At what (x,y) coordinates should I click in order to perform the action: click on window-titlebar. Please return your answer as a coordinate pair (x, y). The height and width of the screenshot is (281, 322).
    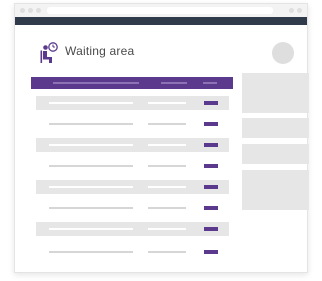
    Looking at the image, I should click on (161, 10).